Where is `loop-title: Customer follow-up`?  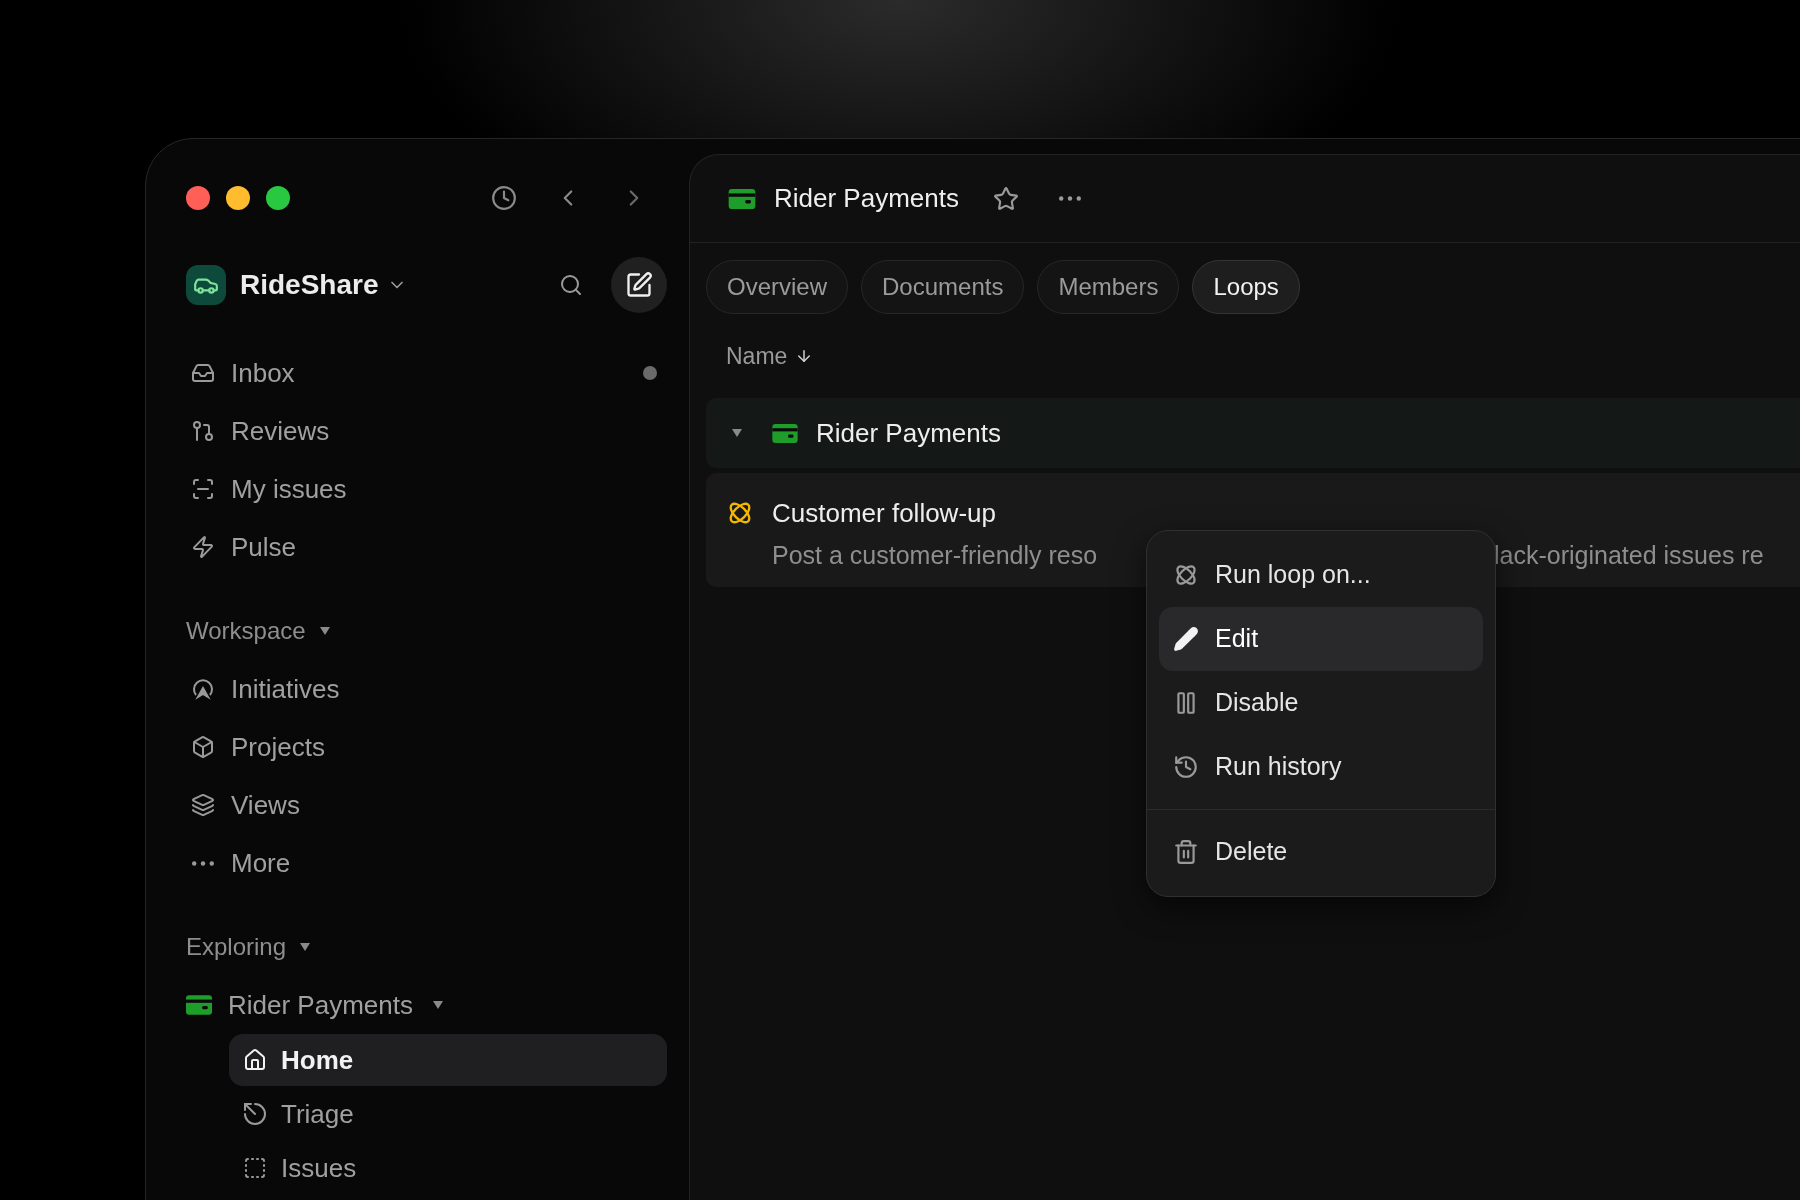 loop-title: Customer follow-up is located at coordinates (884, 513).